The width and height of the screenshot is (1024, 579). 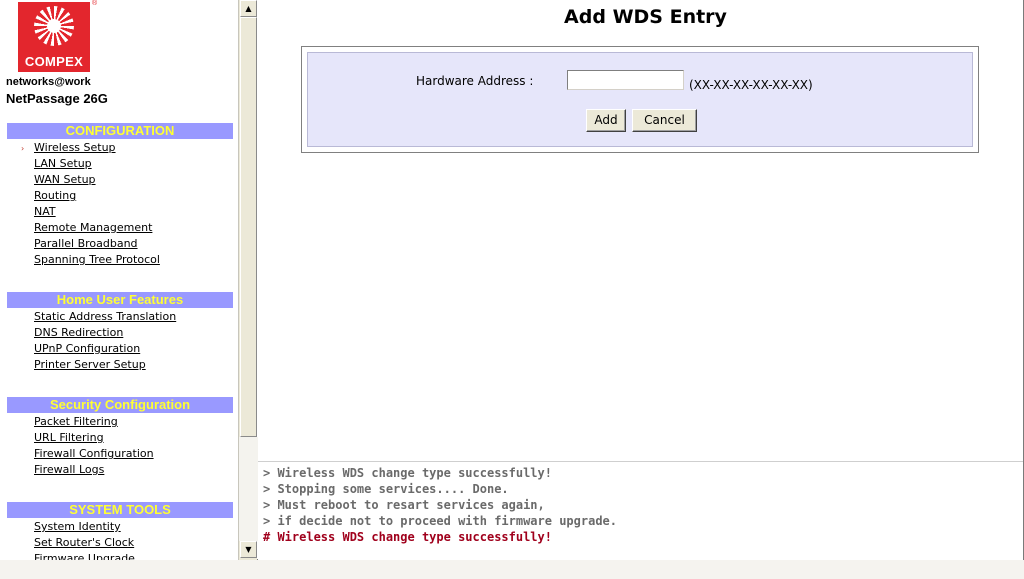 I want to click on nav-scrollbar: ▲ ▼, so click(x=248, y=280).